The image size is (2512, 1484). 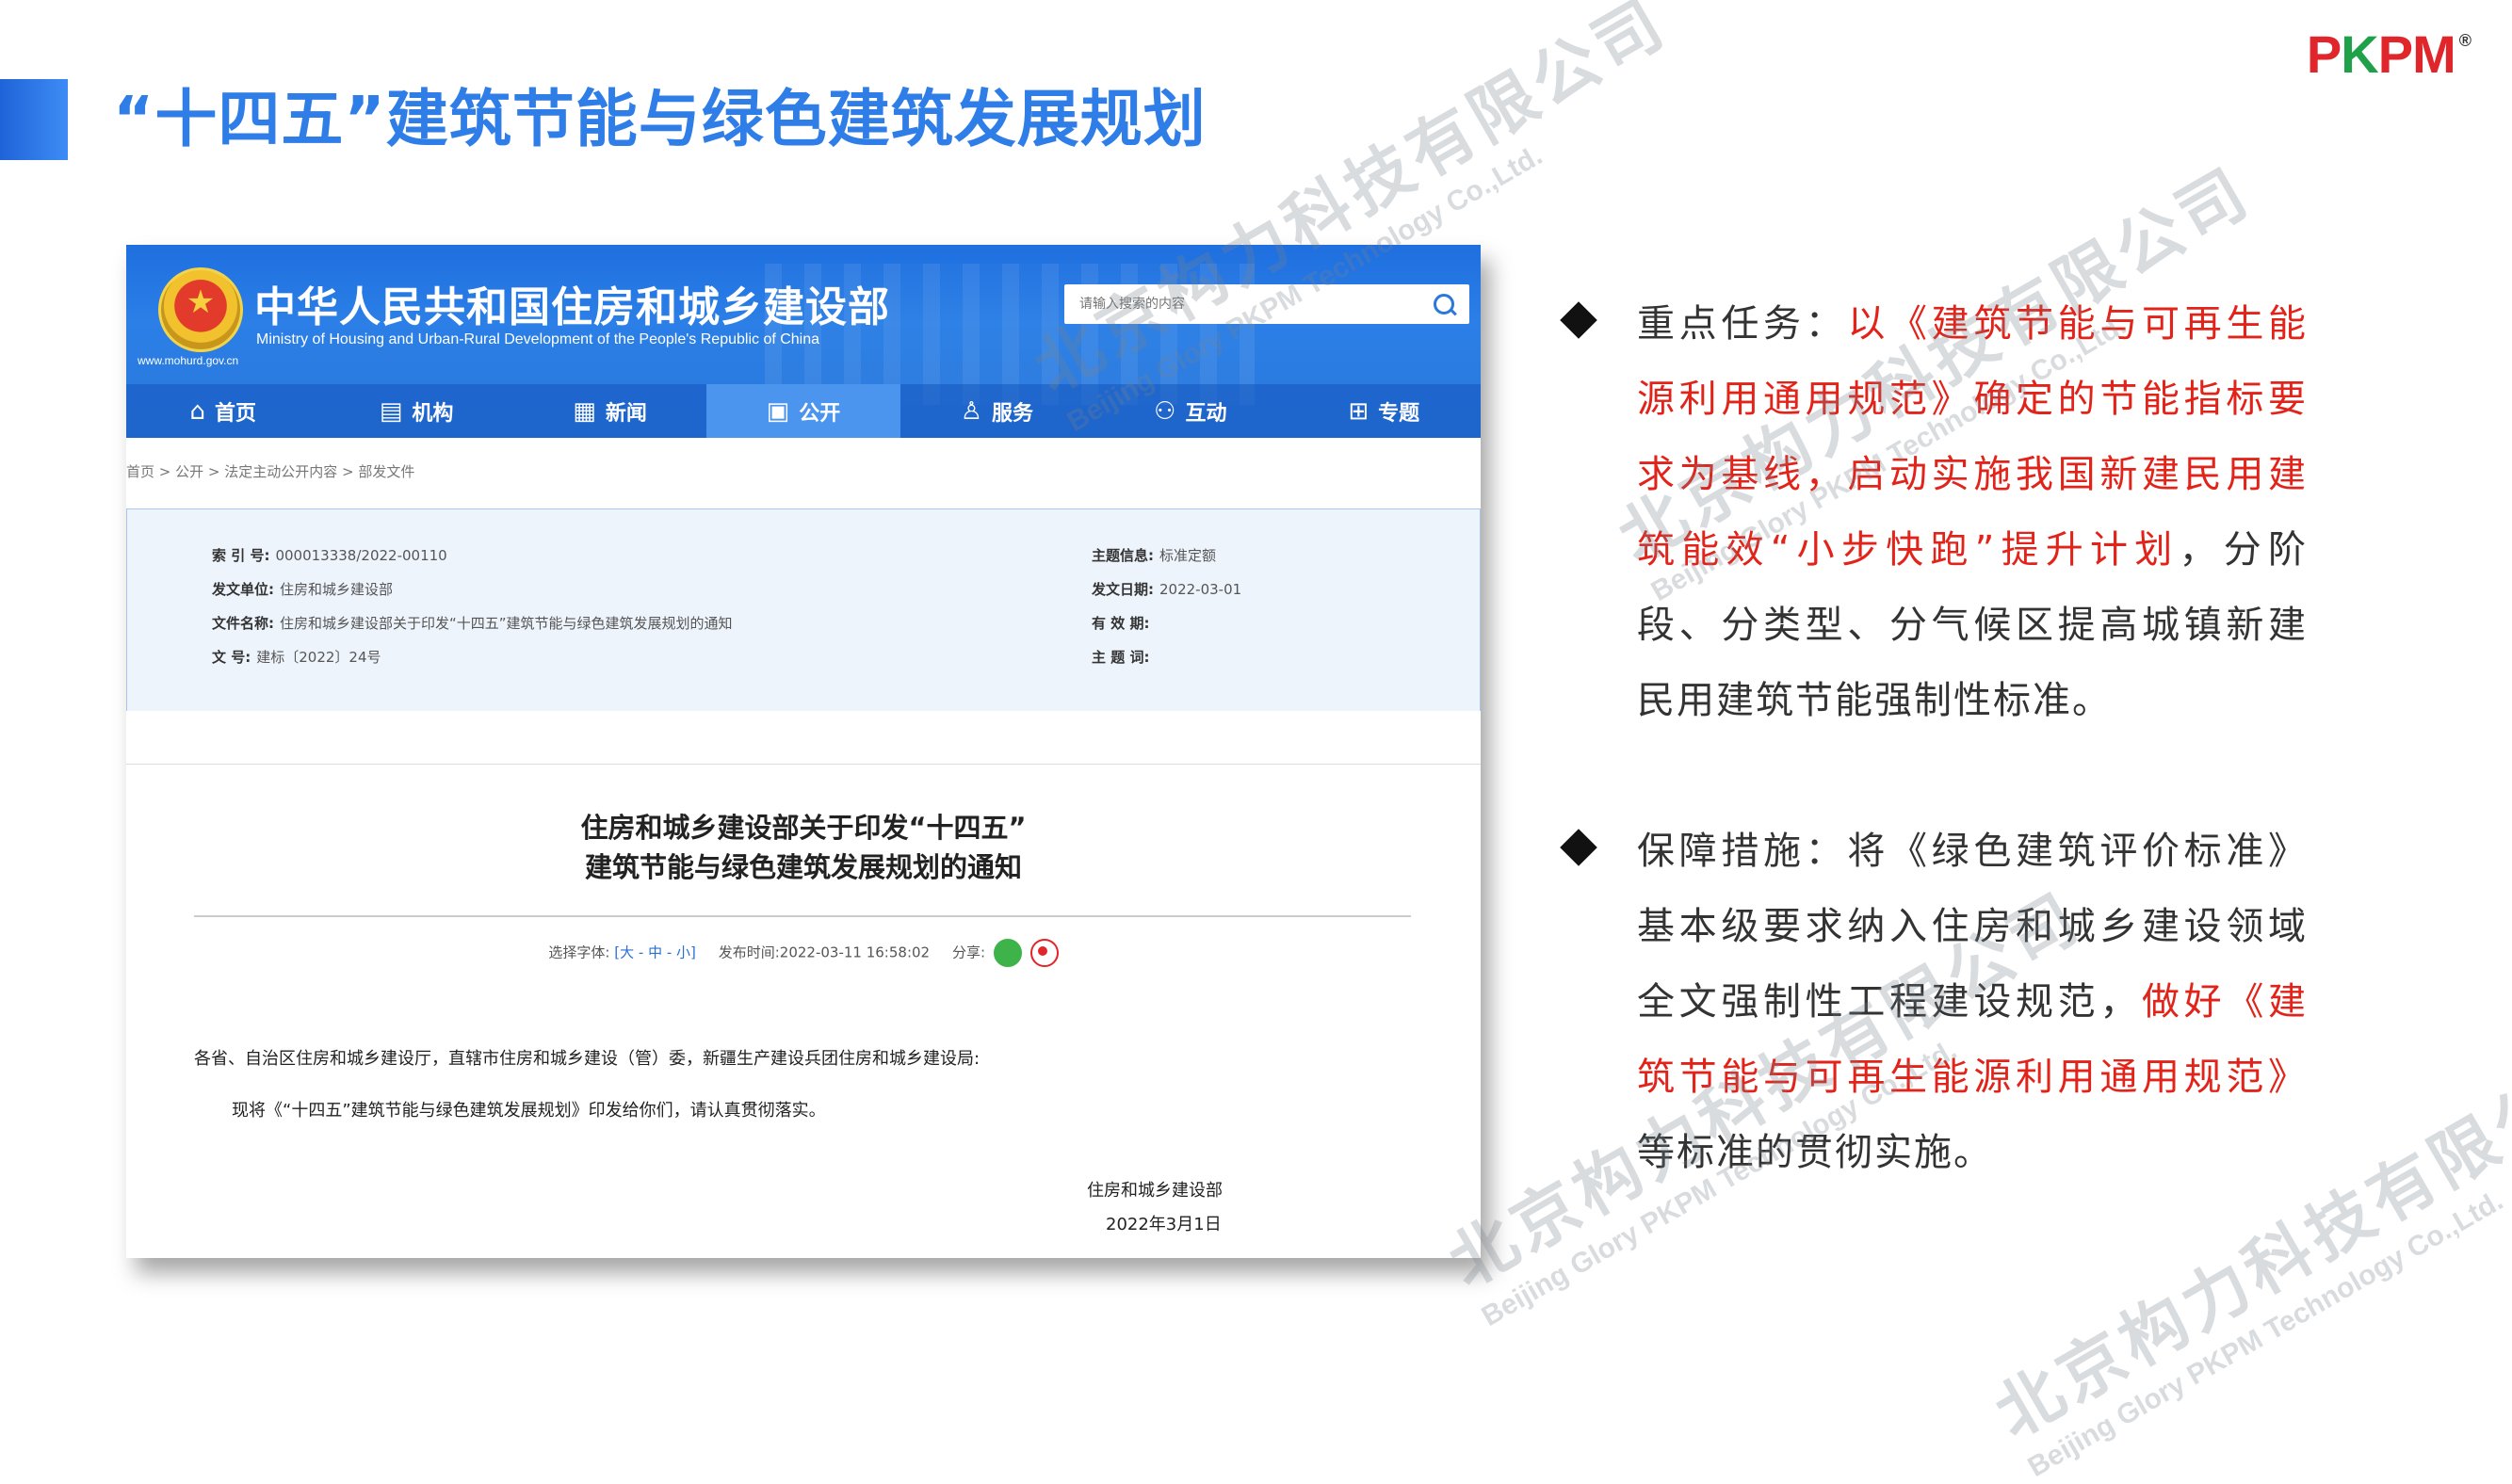 I want to click on meta-date: 发文日期: 2022-03-01, so click(x=1167, y=590).